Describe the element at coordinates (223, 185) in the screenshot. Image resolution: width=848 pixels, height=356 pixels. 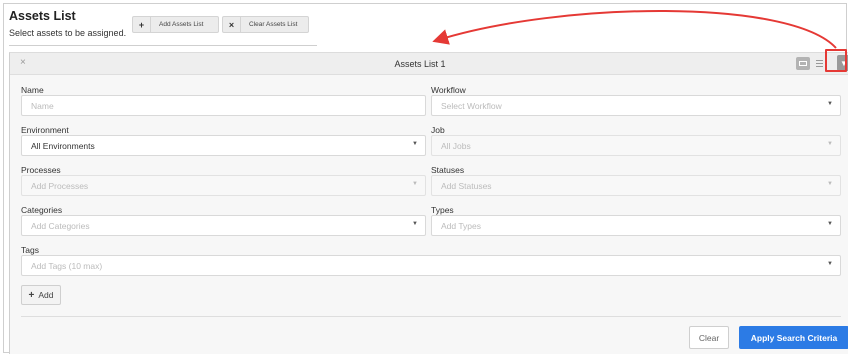
I see `processes-select: Add Processes ▼` at that location.